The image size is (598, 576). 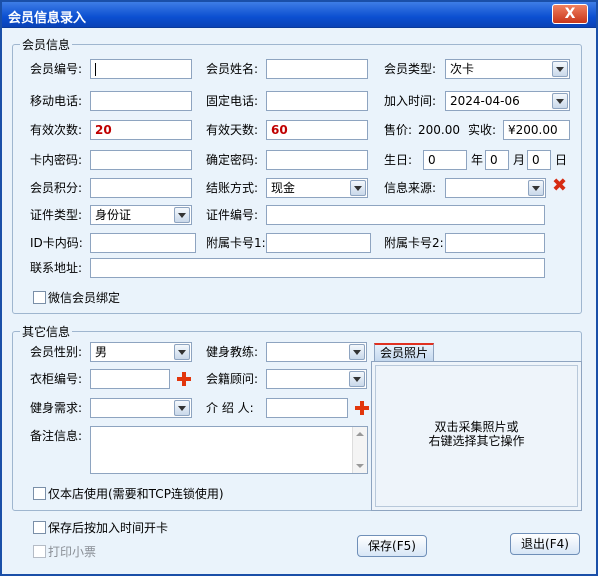 What do you see at coordinates (410, 69) in the screenshot?
I see `type-label: 会员类型:` at bounding box center [410, 69].